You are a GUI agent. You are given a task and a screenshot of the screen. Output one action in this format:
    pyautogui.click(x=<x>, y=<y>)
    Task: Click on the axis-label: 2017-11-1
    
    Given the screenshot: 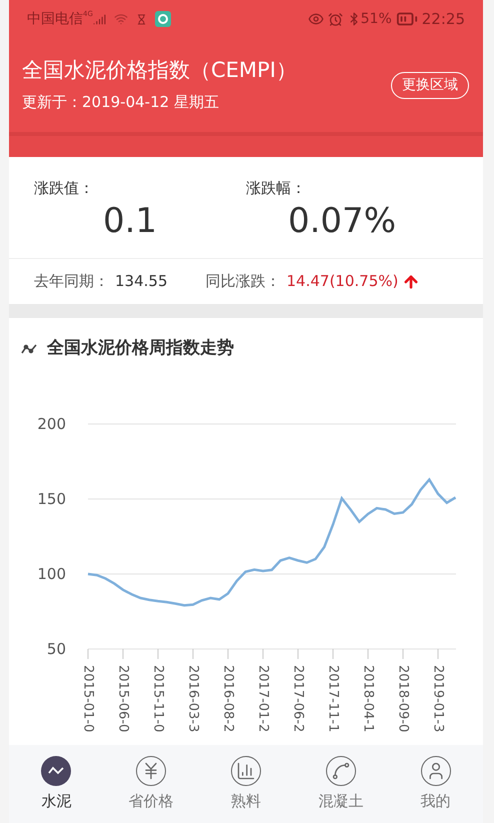 What is the action you would take?
    pyautogui.click(x=332, y=698)
    